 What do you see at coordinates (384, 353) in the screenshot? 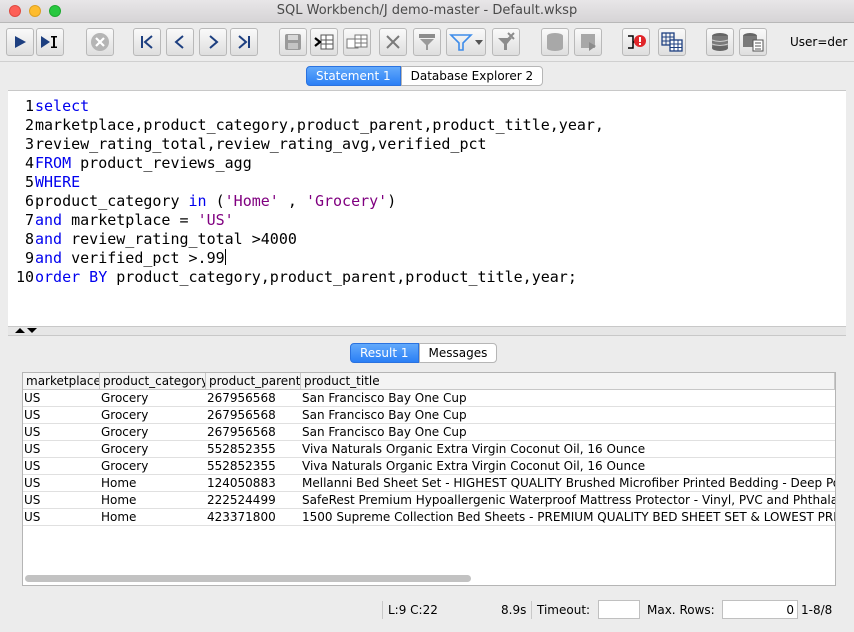
I see `tab-result-1: Result 1` at bounding box center [384, 353].